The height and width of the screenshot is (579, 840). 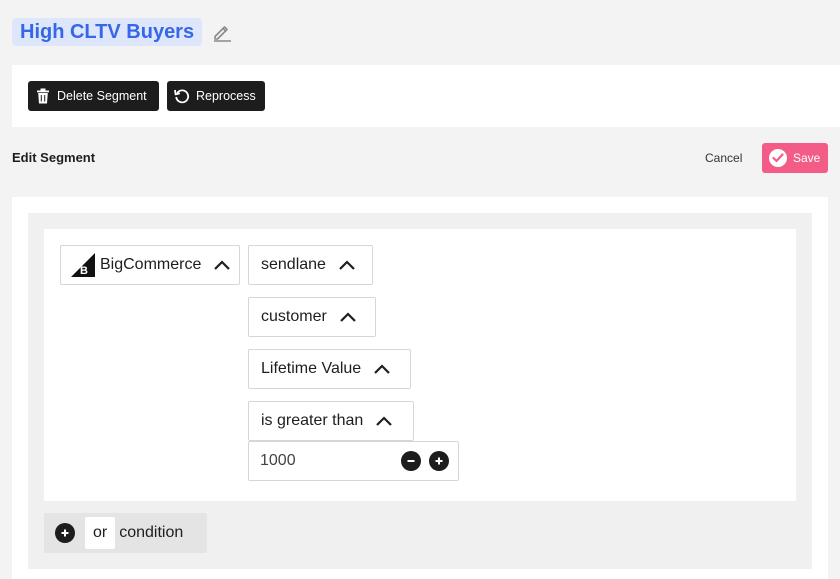 I want to click on refresh-icon, so click(x=182, y=96).